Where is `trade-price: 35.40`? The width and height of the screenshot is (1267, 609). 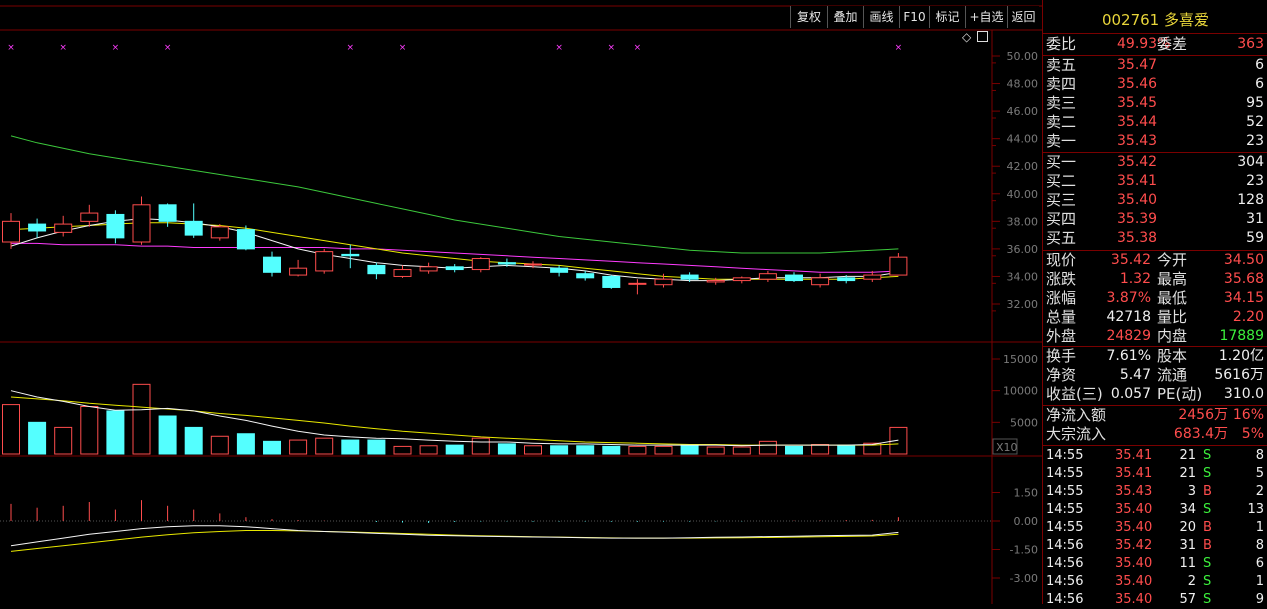 trade-price: 35.40 is located at coordinates (1134, 509).